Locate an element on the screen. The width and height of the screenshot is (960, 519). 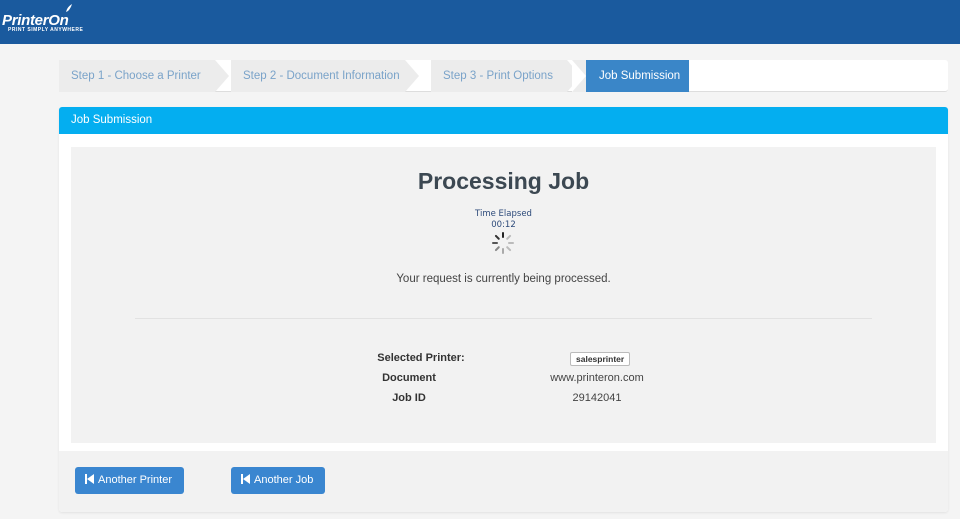
another-printer-button: Another Printer is located at coordinates (129, 480).